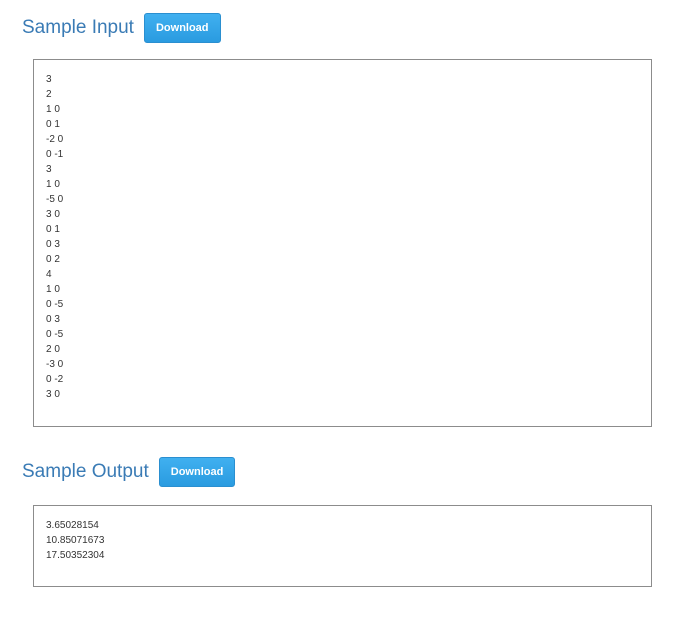  Describe the element at coordinates (55, 139) in the screenshot. I see `sample-input-line: -2 0` at that location.